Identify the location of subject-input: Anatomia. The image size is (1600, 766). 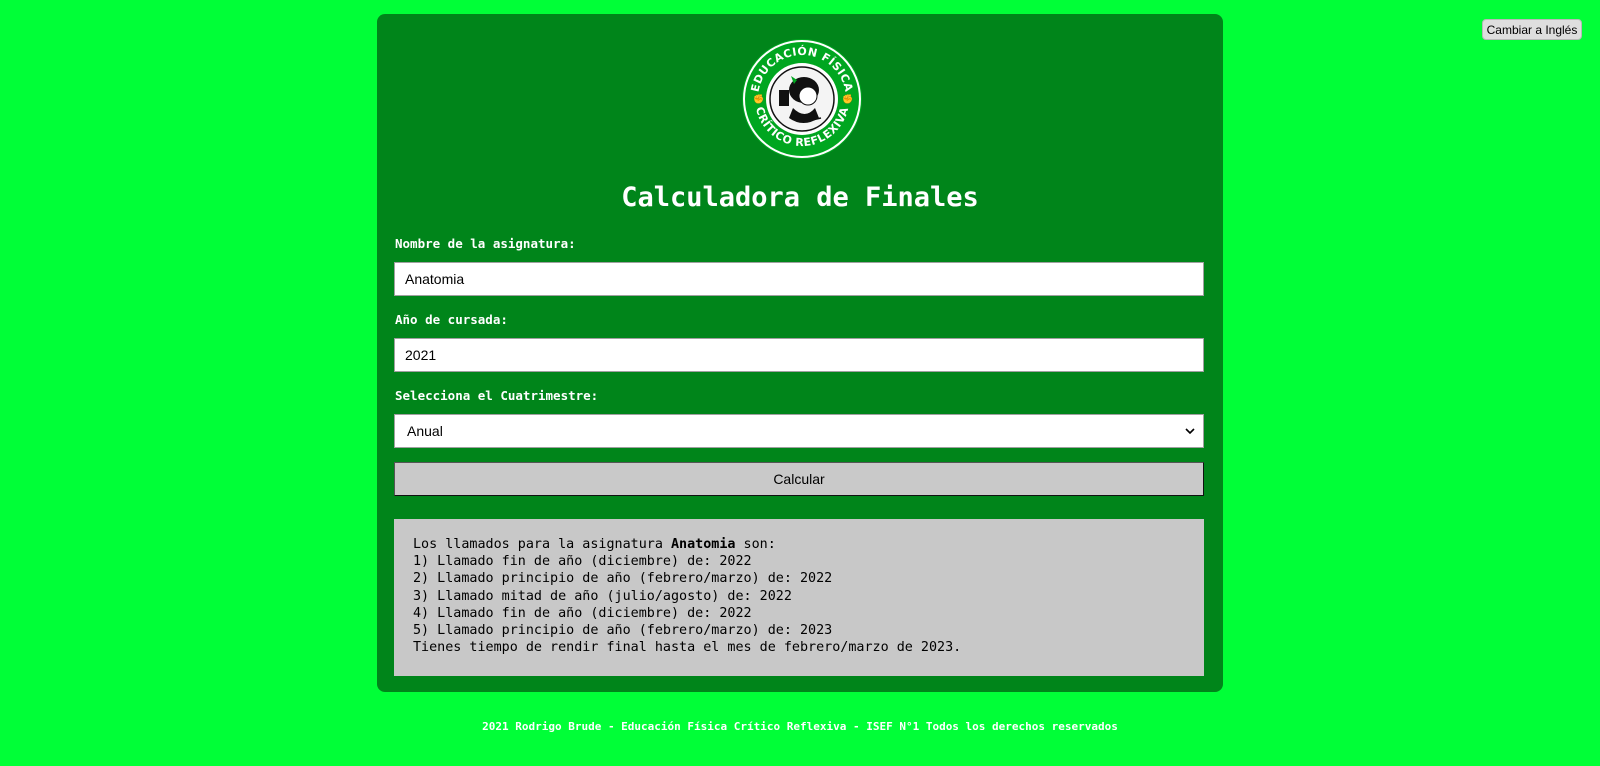
(799, 279).